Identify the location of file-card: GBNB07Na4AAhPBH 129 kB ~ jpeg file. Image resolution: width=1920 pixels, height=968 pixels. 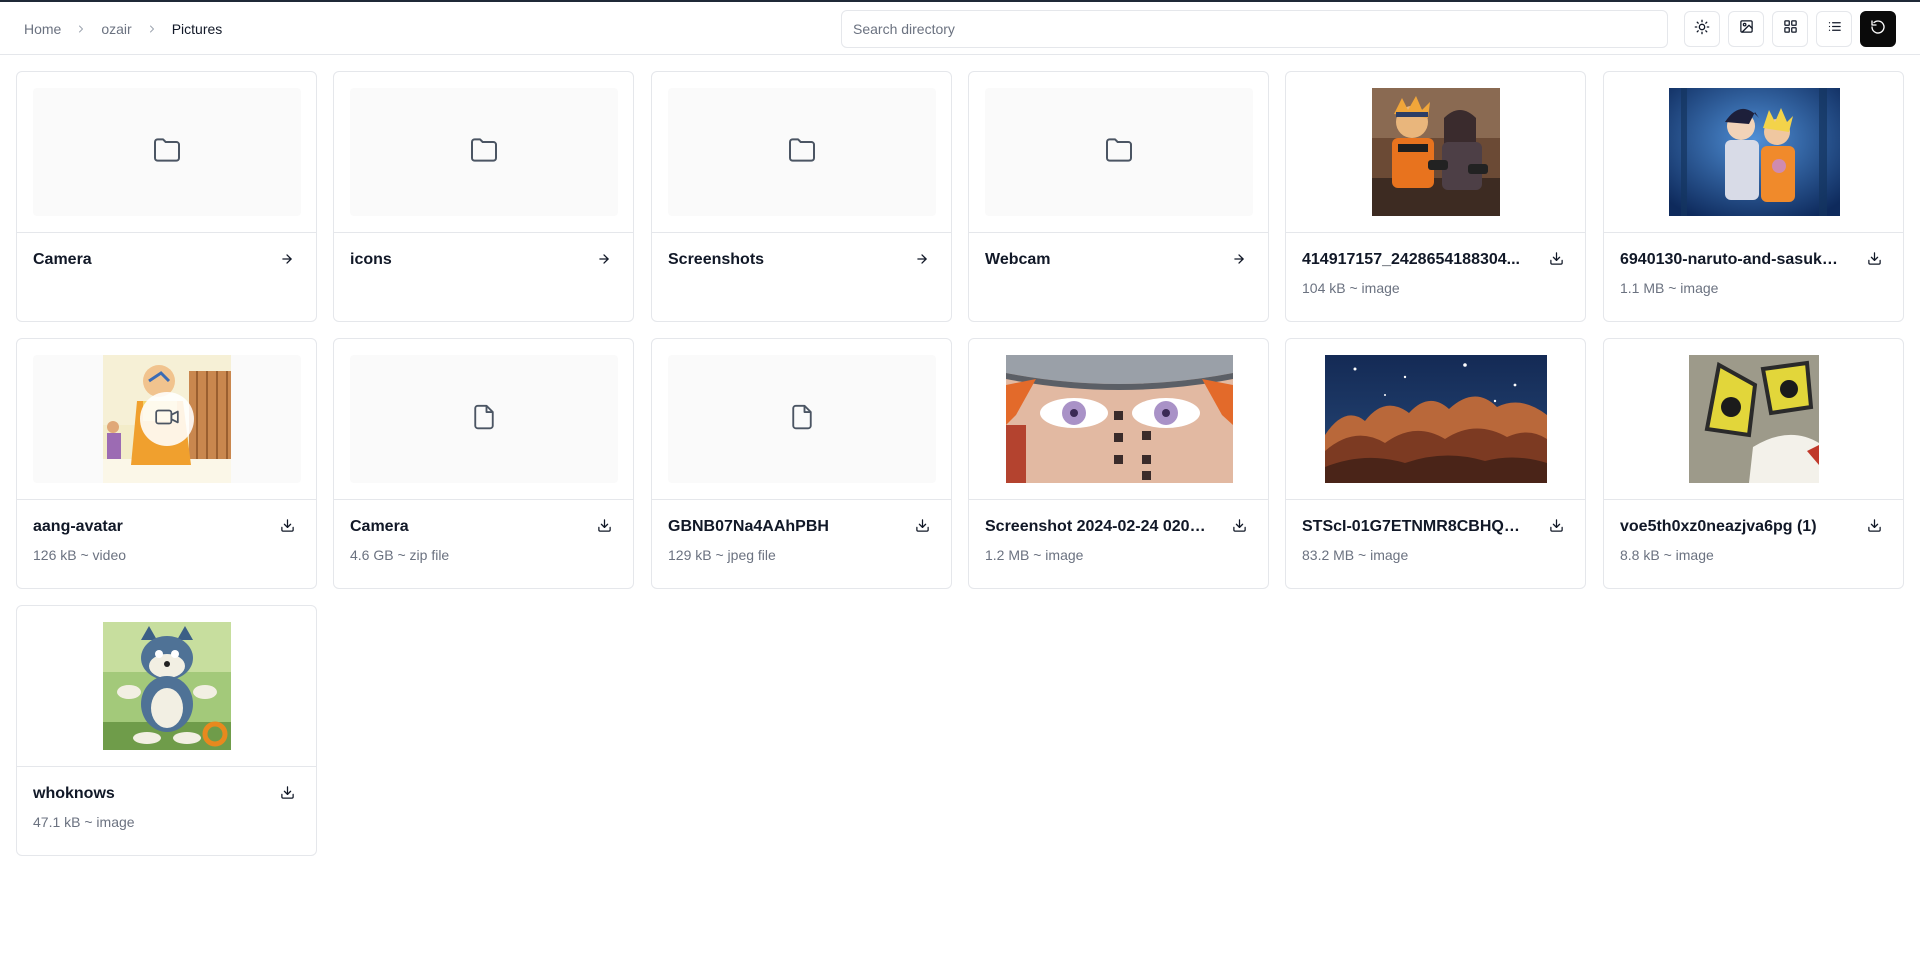
(801, 463).